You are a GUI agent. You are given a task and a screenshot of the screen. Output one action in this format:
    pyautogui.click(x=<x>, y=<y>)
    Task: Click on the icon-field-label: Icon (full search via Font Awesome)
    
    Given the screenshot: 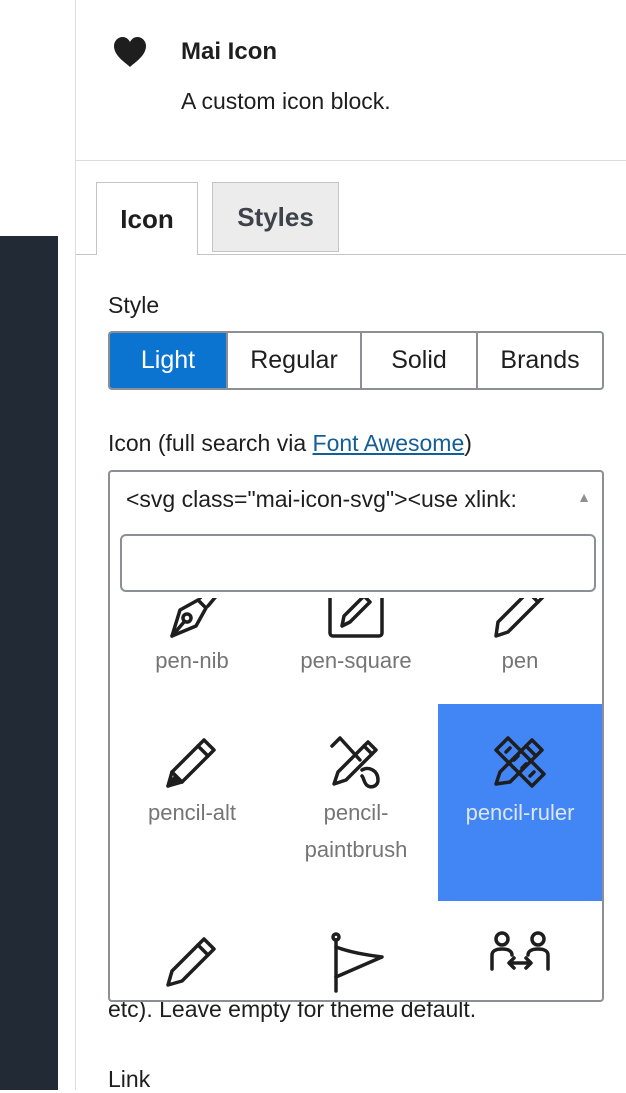 What is the action you would take?
    pyautogui.click(x=290, y=443)
    